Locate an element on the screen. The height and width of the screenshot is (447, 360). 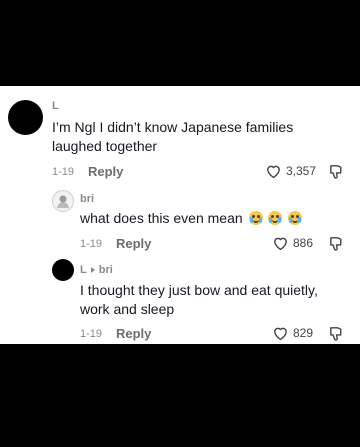
reply-to-username: bri is located at coordinates (106, 270).